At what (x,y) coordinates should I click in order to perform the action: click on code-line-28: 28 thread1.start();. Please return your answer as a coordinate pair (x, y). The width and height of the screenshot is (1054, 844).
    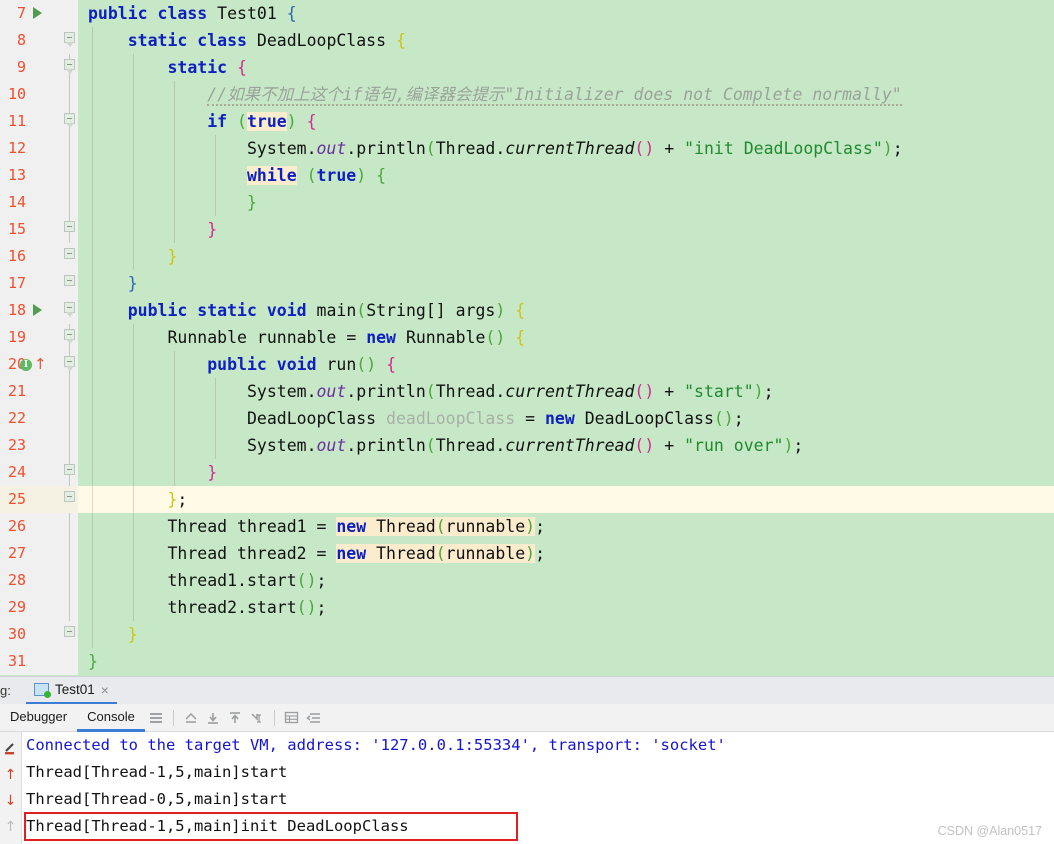
    Looking at the image, I should click on (527, 580).